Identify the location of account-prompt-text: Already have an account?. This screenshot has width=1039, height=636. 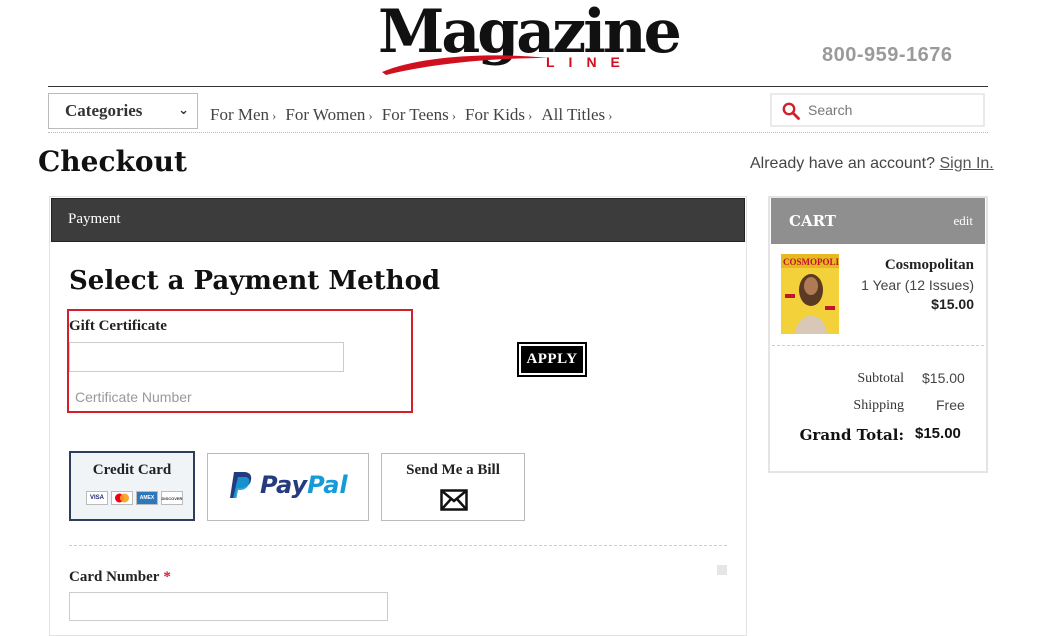
(843, 163).